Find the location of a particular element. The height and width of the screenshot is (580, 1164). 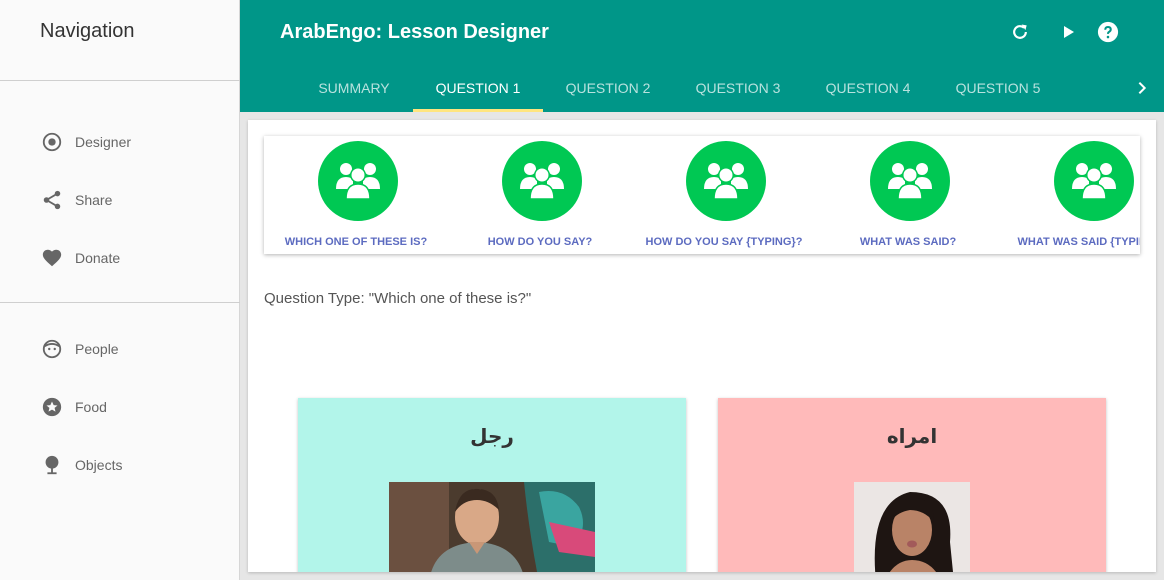

tab-question-2: QUESTION 2 is located at coordinates (608, 88).